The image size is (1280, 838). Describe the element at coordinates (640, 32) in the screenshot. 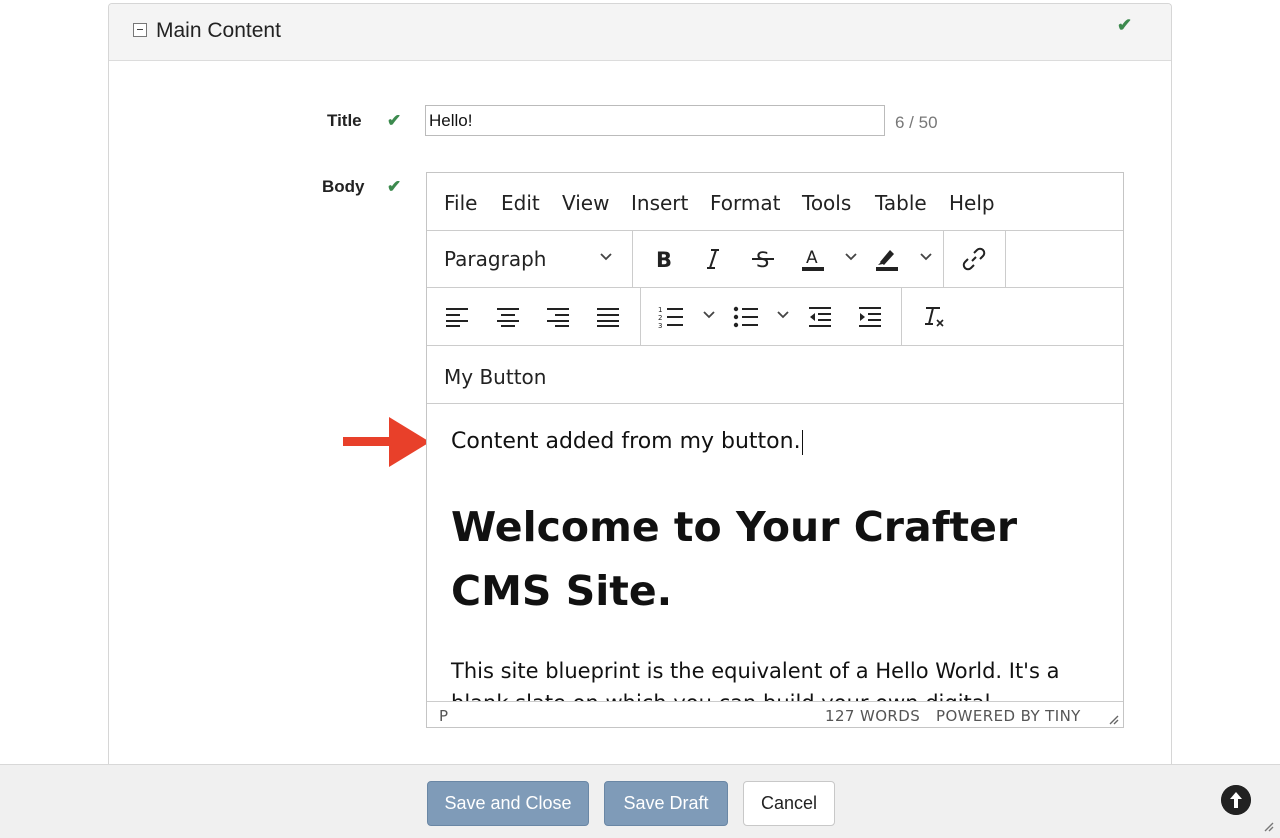

I see `panel-header: Main Content ✔` at that location.